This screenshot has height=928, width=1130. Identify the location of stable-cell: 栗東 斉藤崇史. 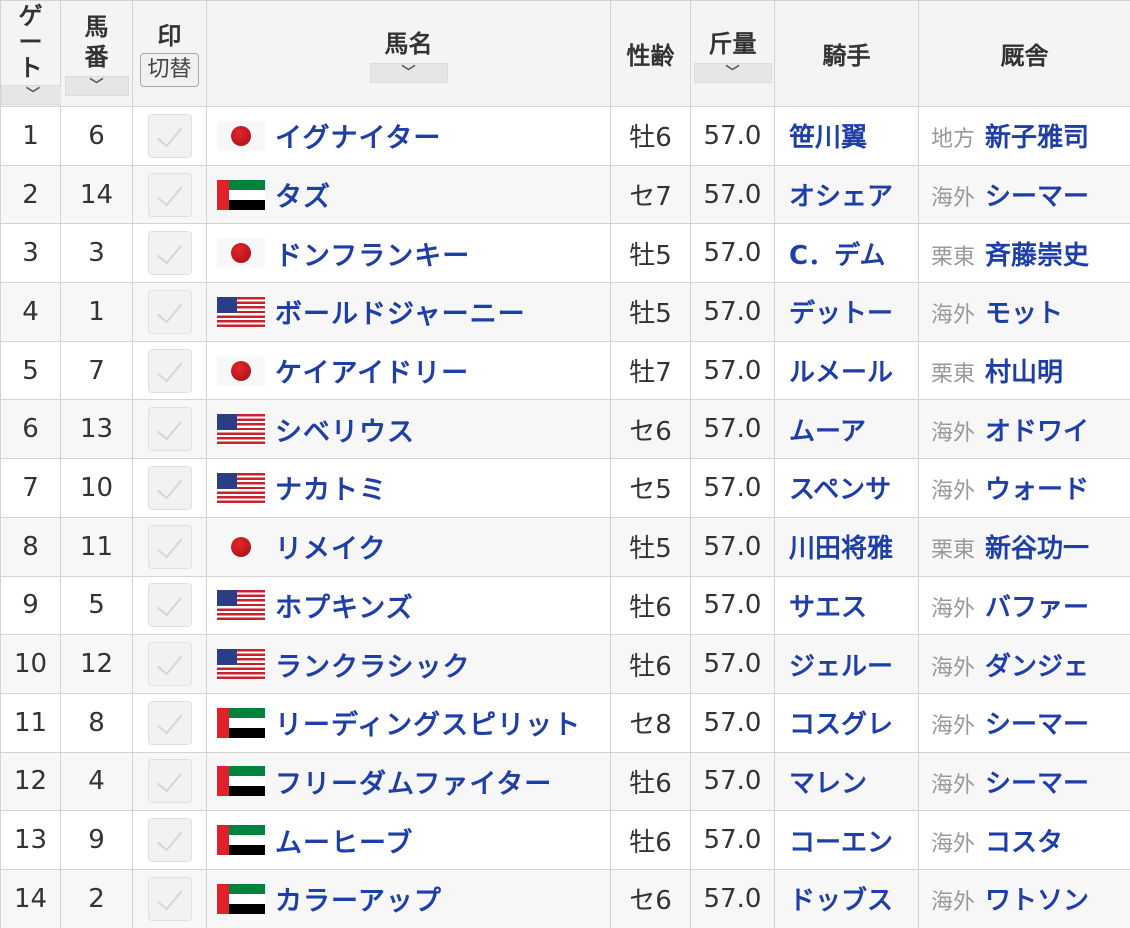
(1024, 253).